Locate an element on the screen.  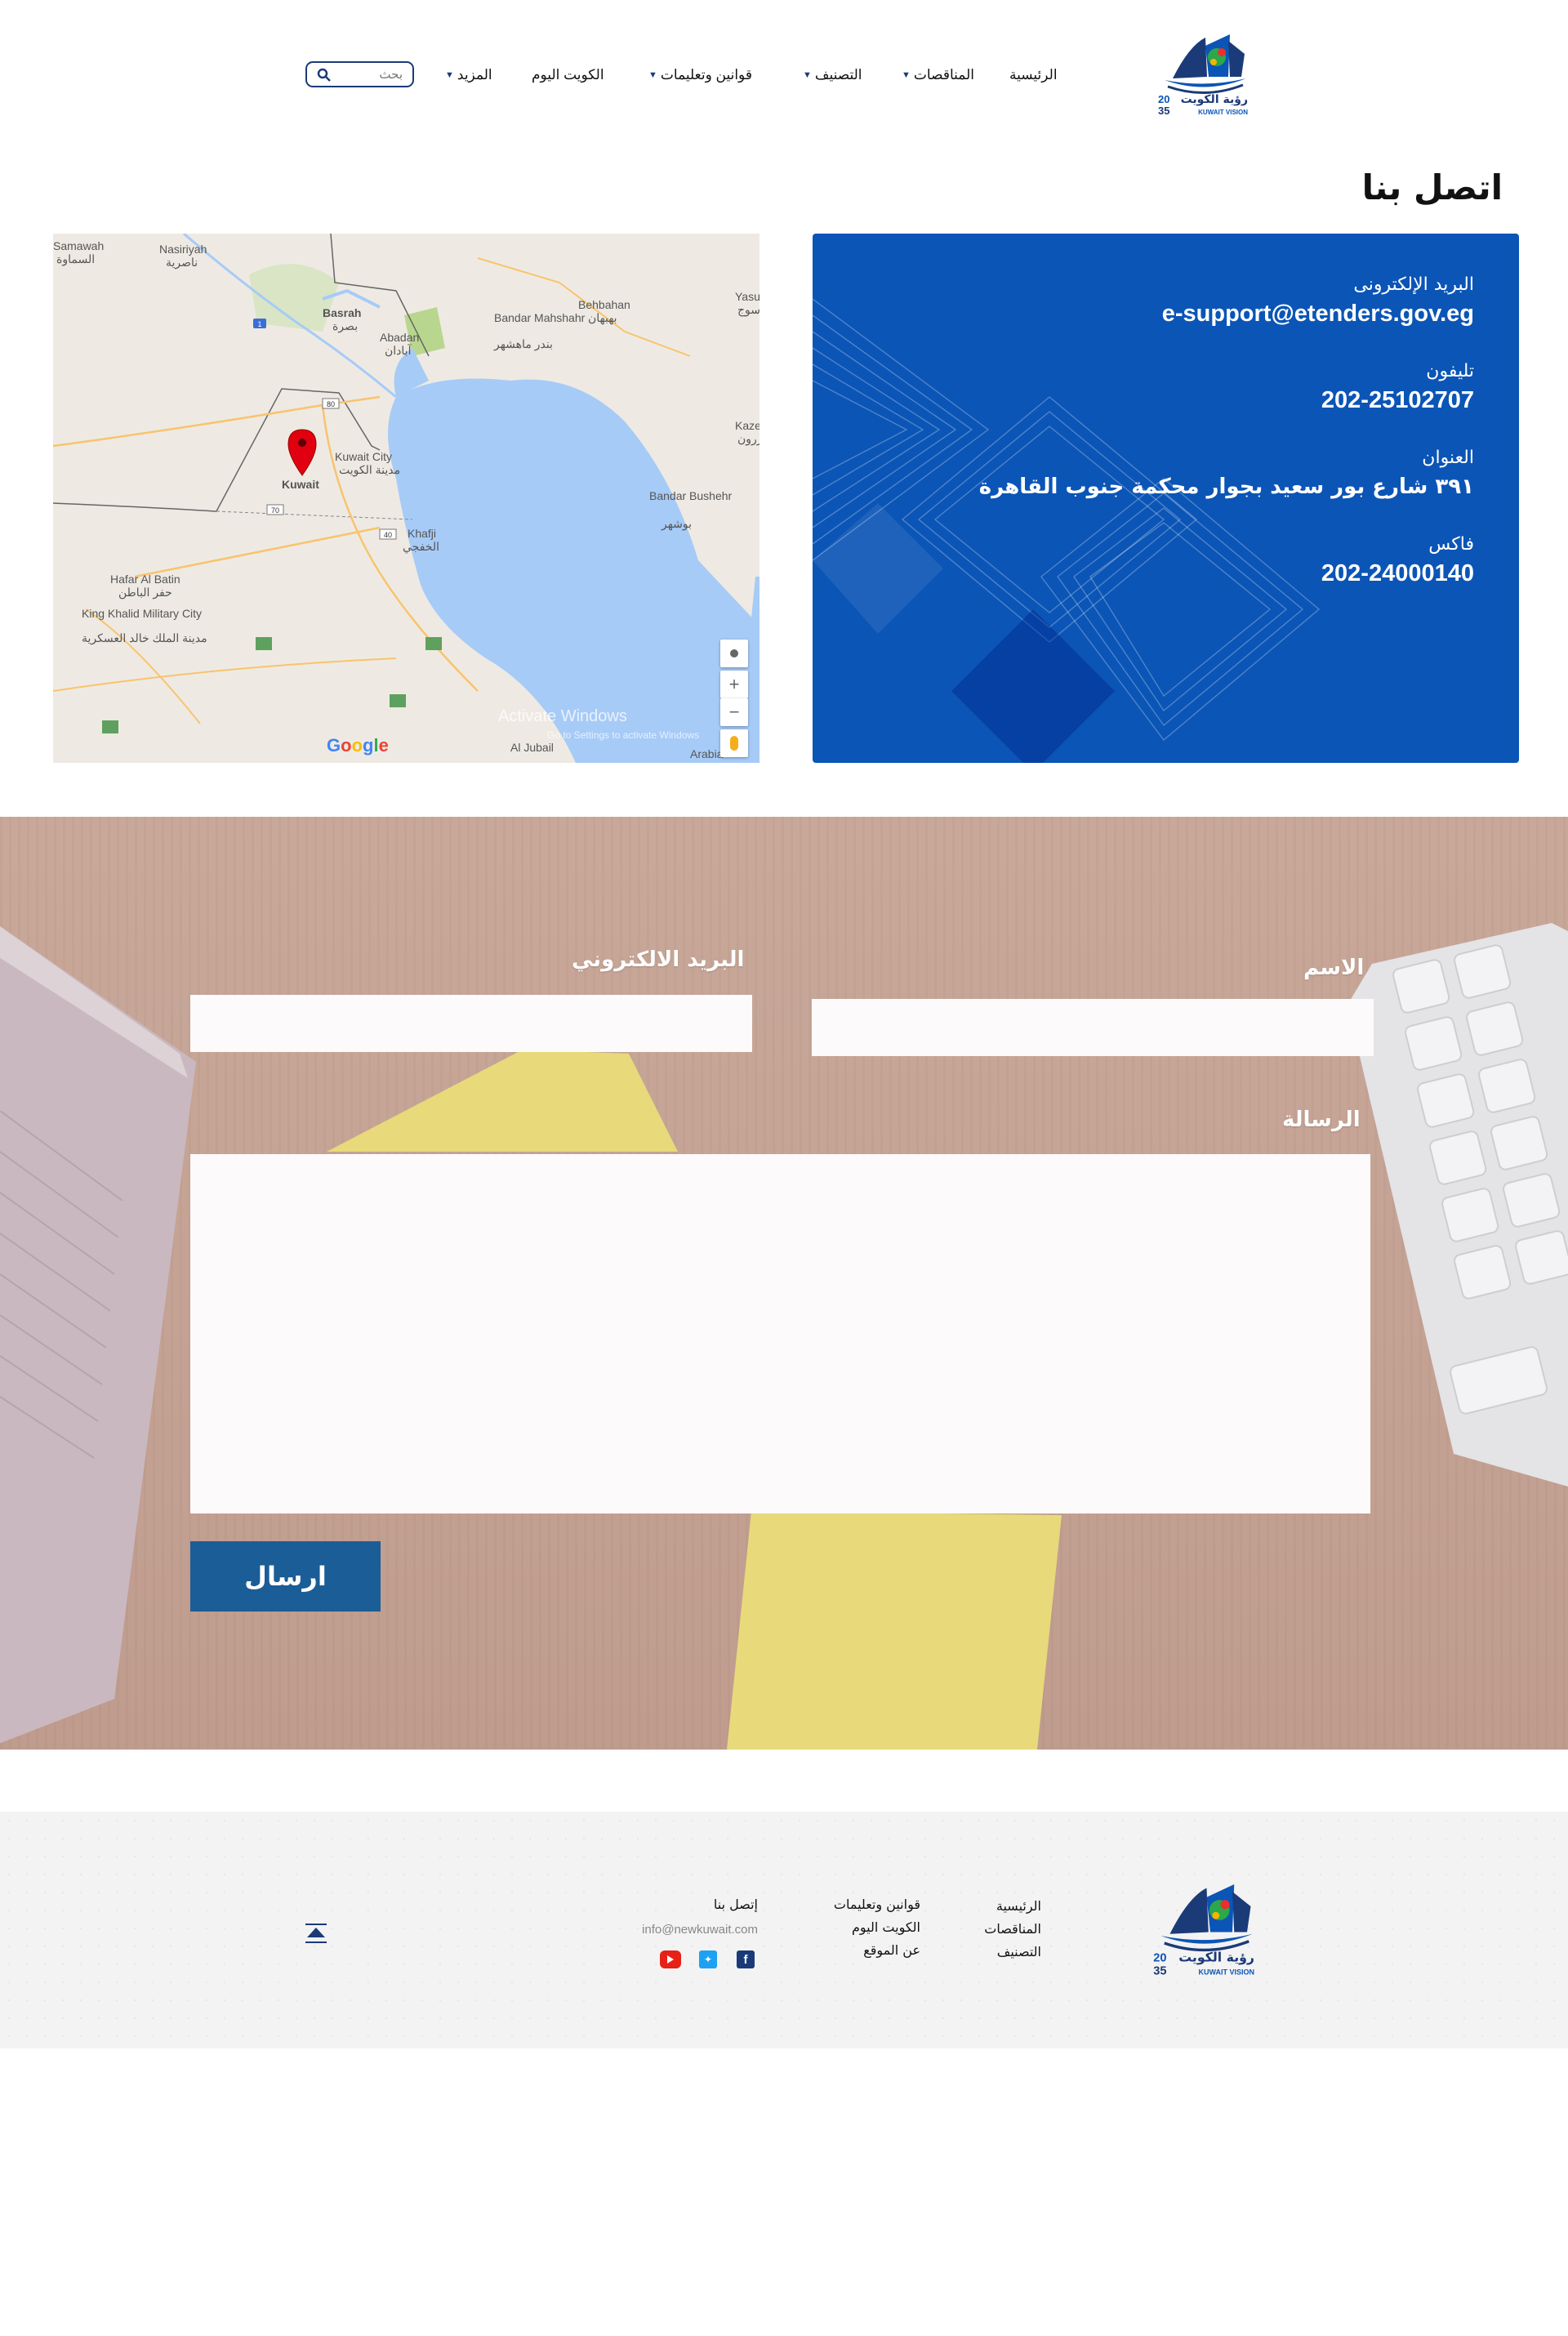
svg-text: Al Jubail is located at coordinates (532, 747).